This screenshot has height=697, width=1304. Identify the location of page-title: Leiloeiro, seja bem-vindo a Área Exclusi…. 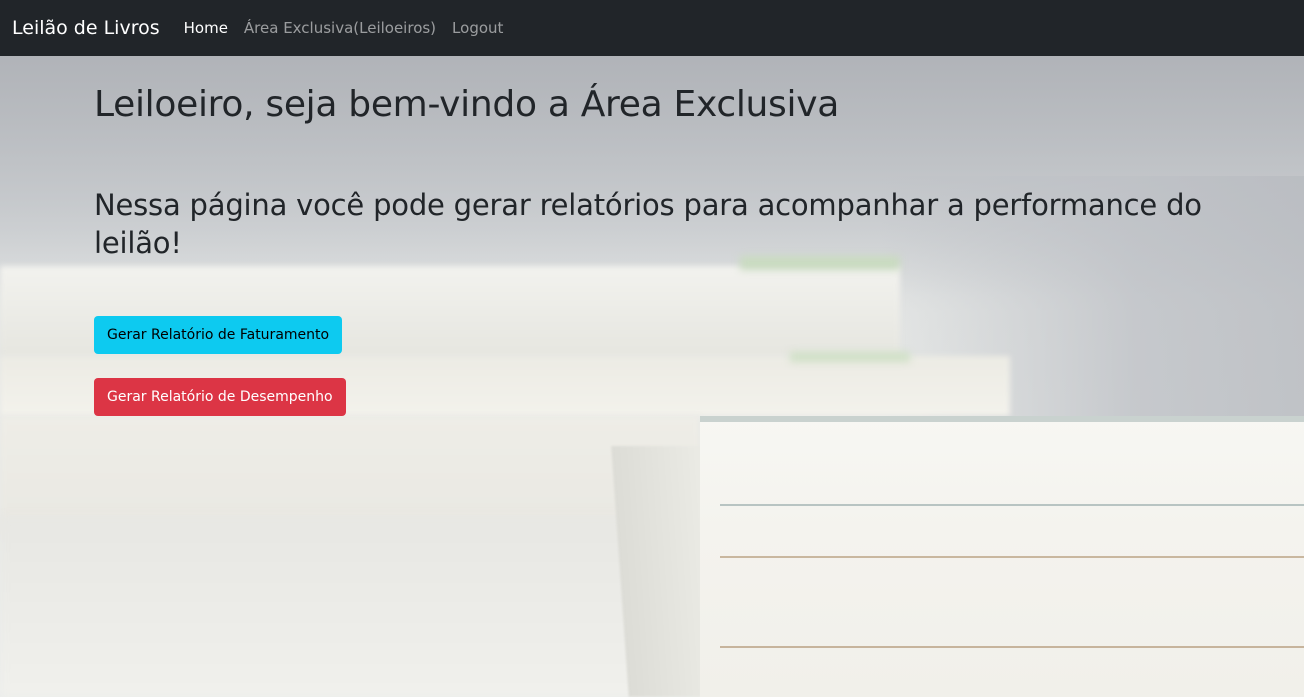
(466, 104).